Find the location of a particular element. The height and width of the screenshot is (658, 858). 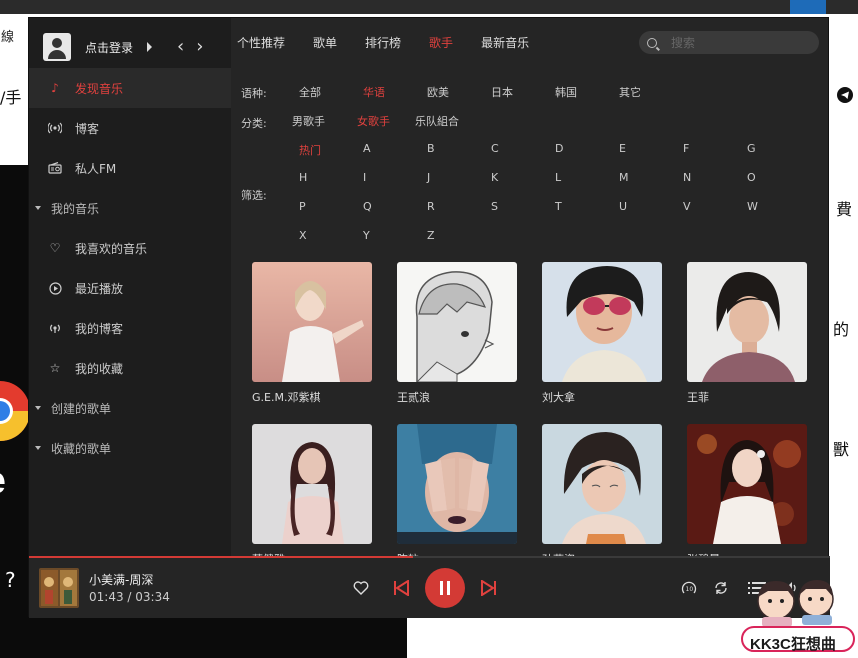

sidebar-group-created: 创建的歌单 is located at coordinates (130, 408).